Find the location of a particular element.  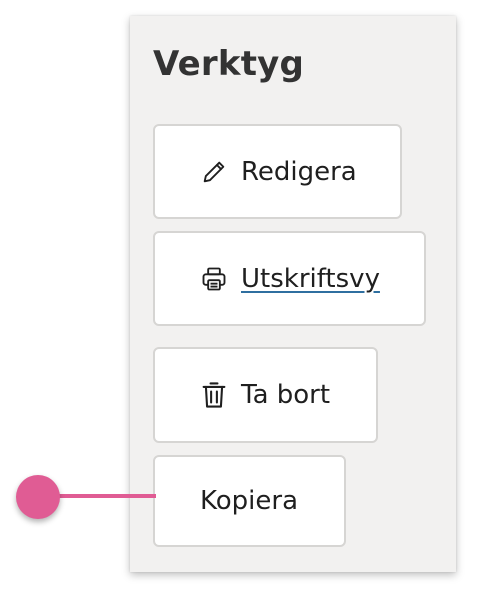

highlight-connector-line is located at coordinates (107, 496).